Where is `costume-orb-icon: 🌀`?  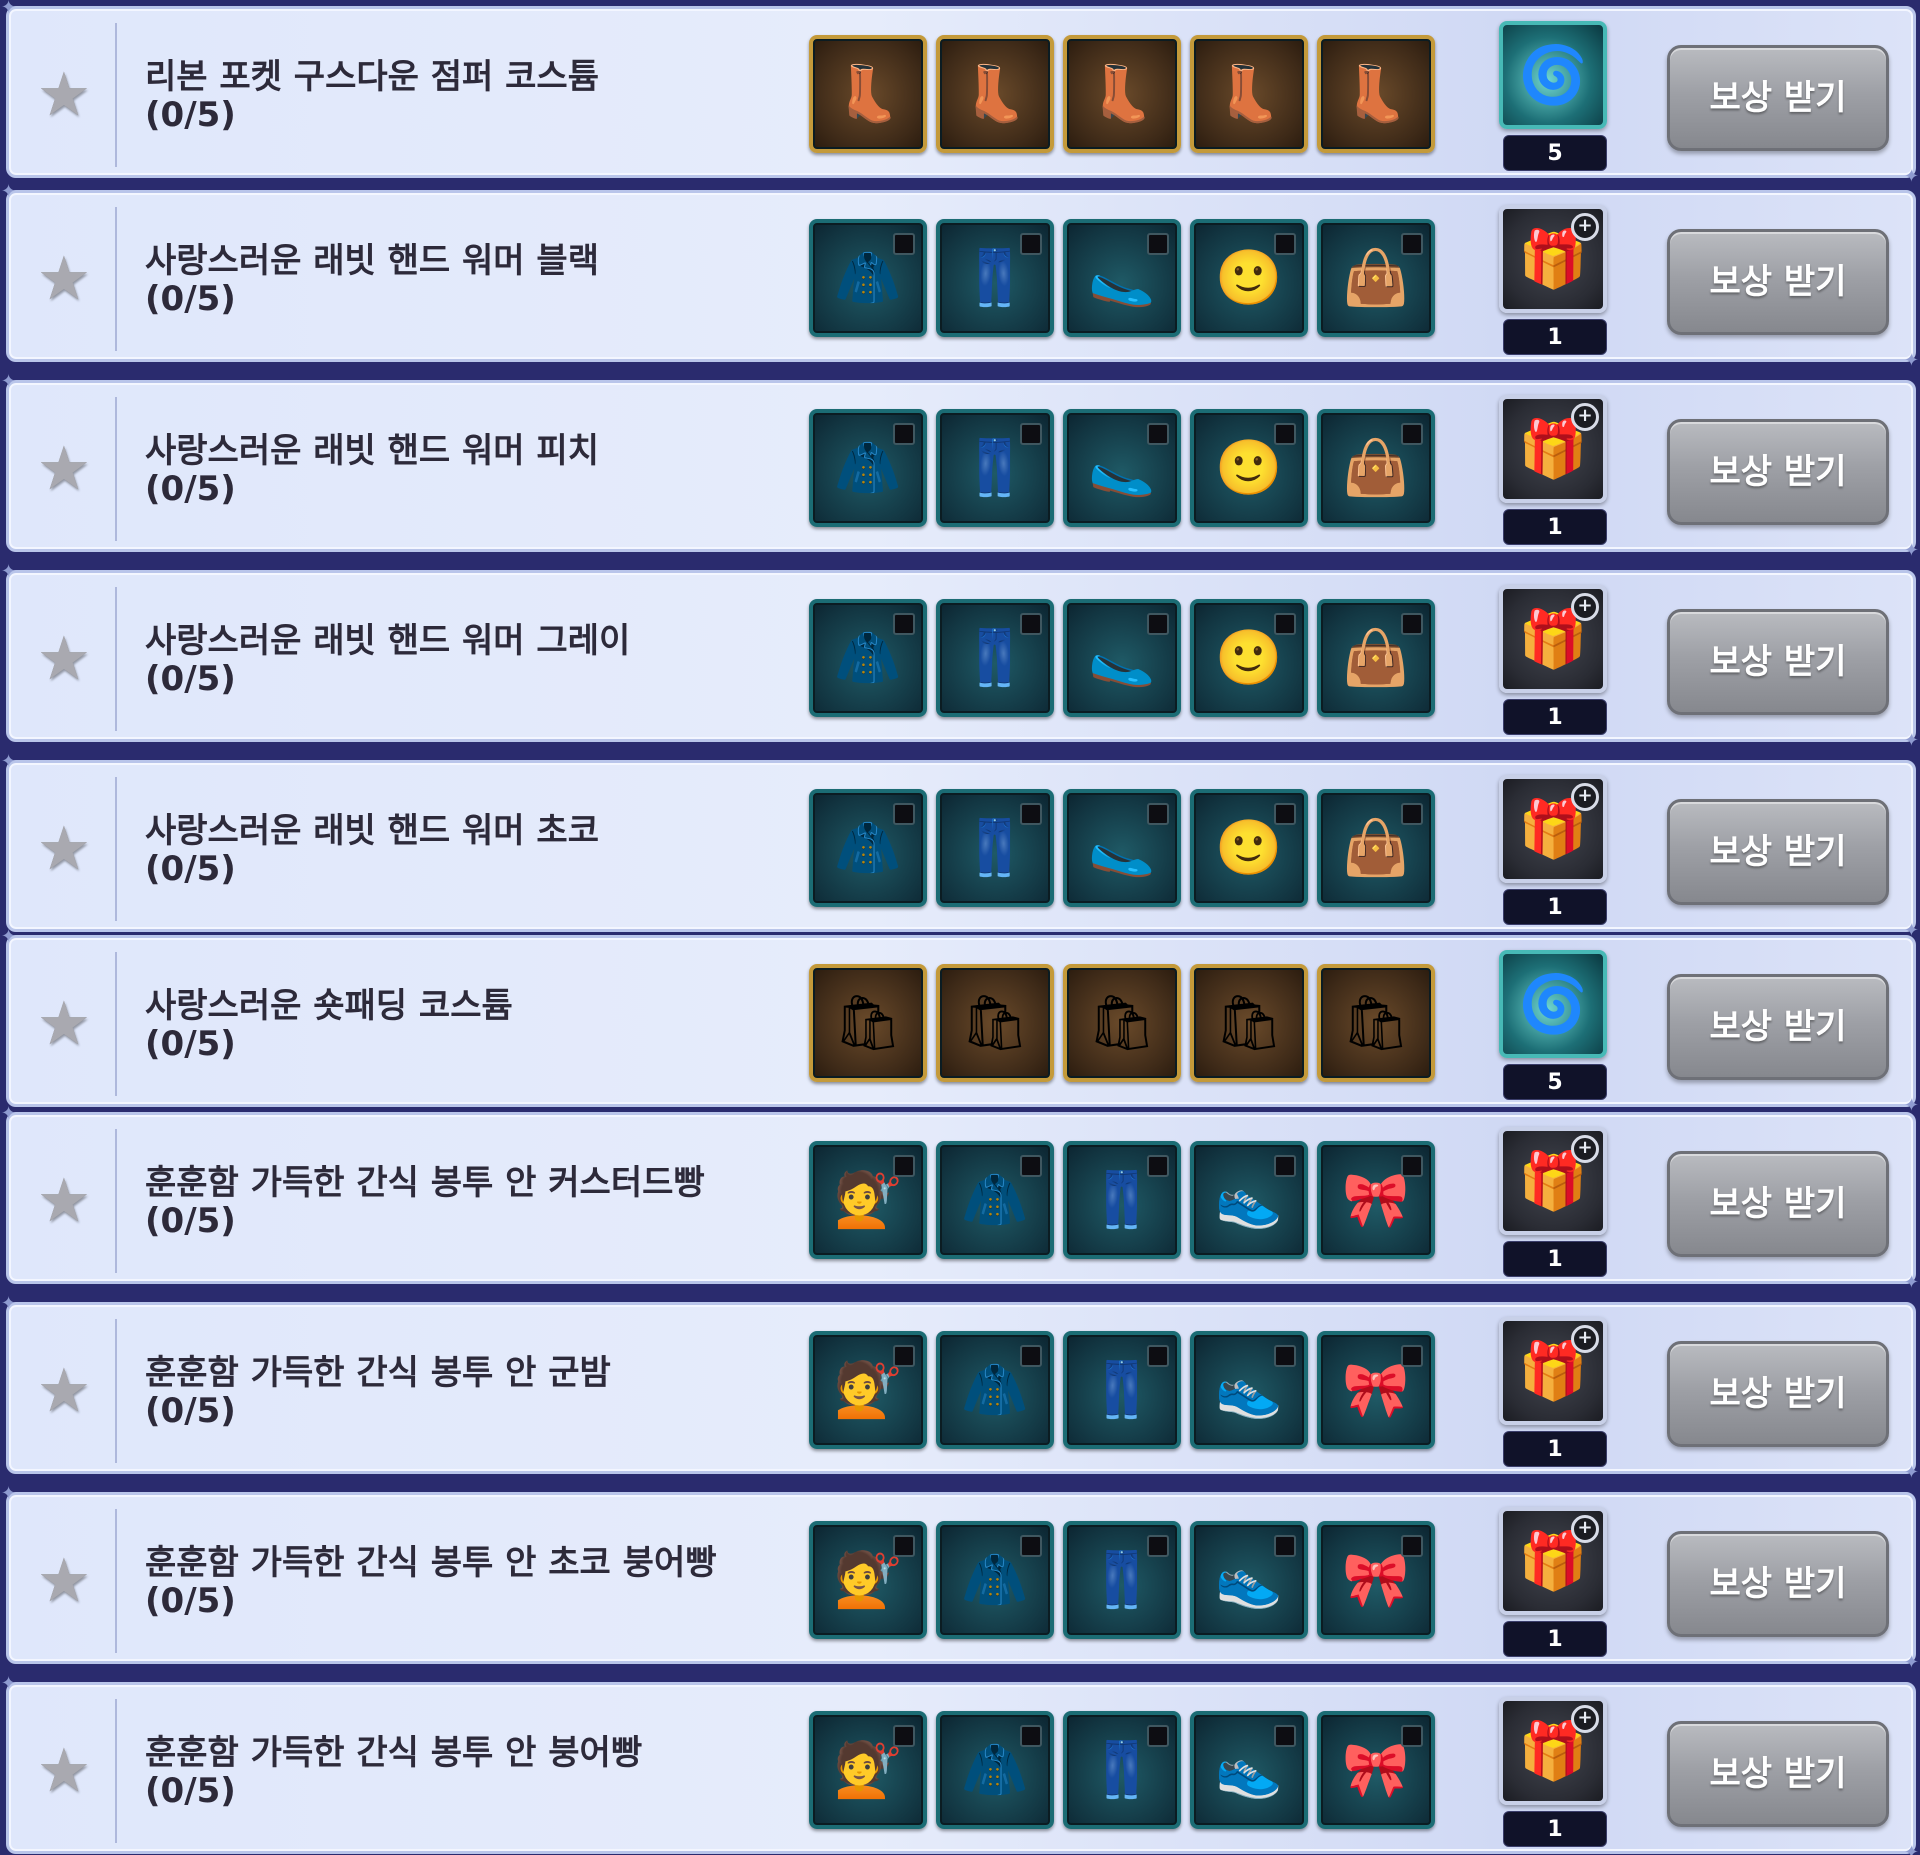 costume-orb-icon: 🌀 is located at coordinates (1553, 1004).